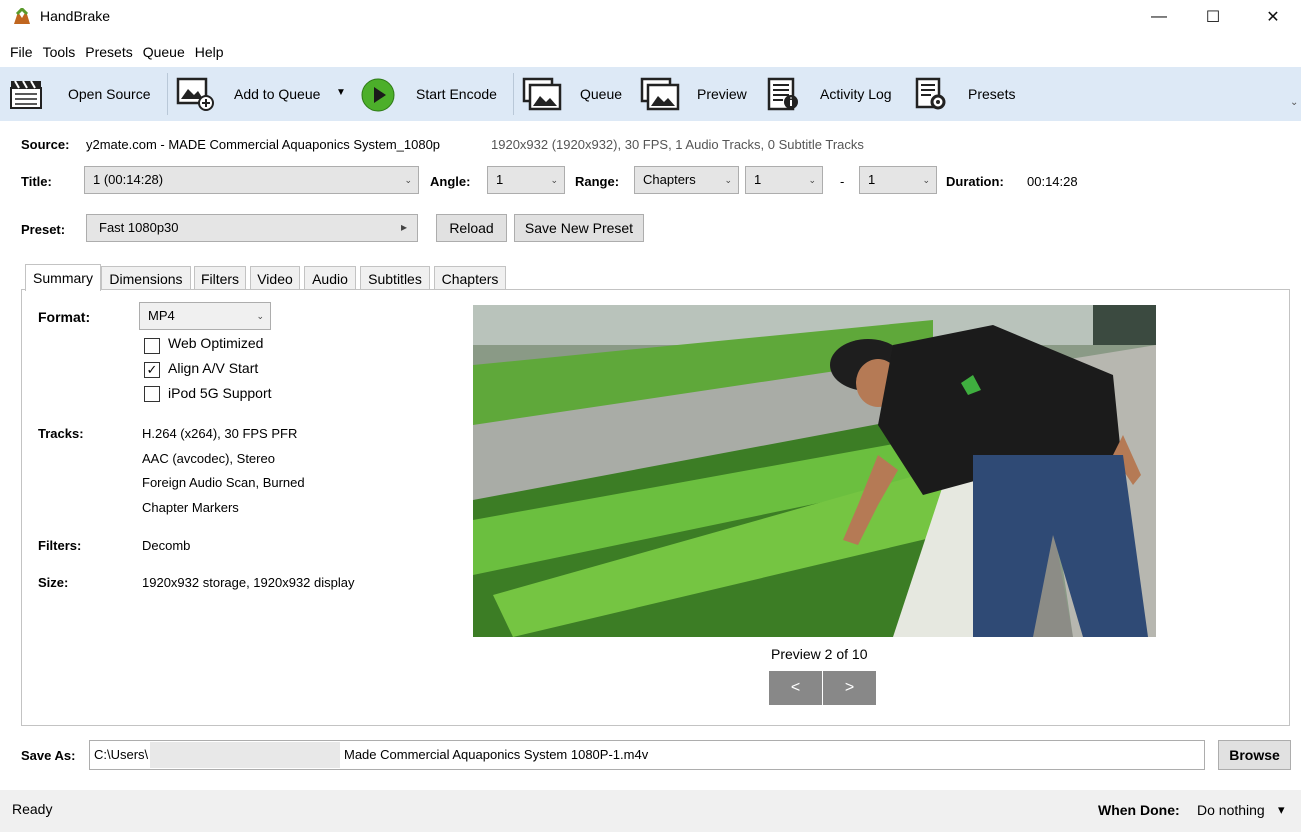 The height and width of the screenshot is (832, 1301). I want to click on menu-queue: Queue, so click(167, 52).